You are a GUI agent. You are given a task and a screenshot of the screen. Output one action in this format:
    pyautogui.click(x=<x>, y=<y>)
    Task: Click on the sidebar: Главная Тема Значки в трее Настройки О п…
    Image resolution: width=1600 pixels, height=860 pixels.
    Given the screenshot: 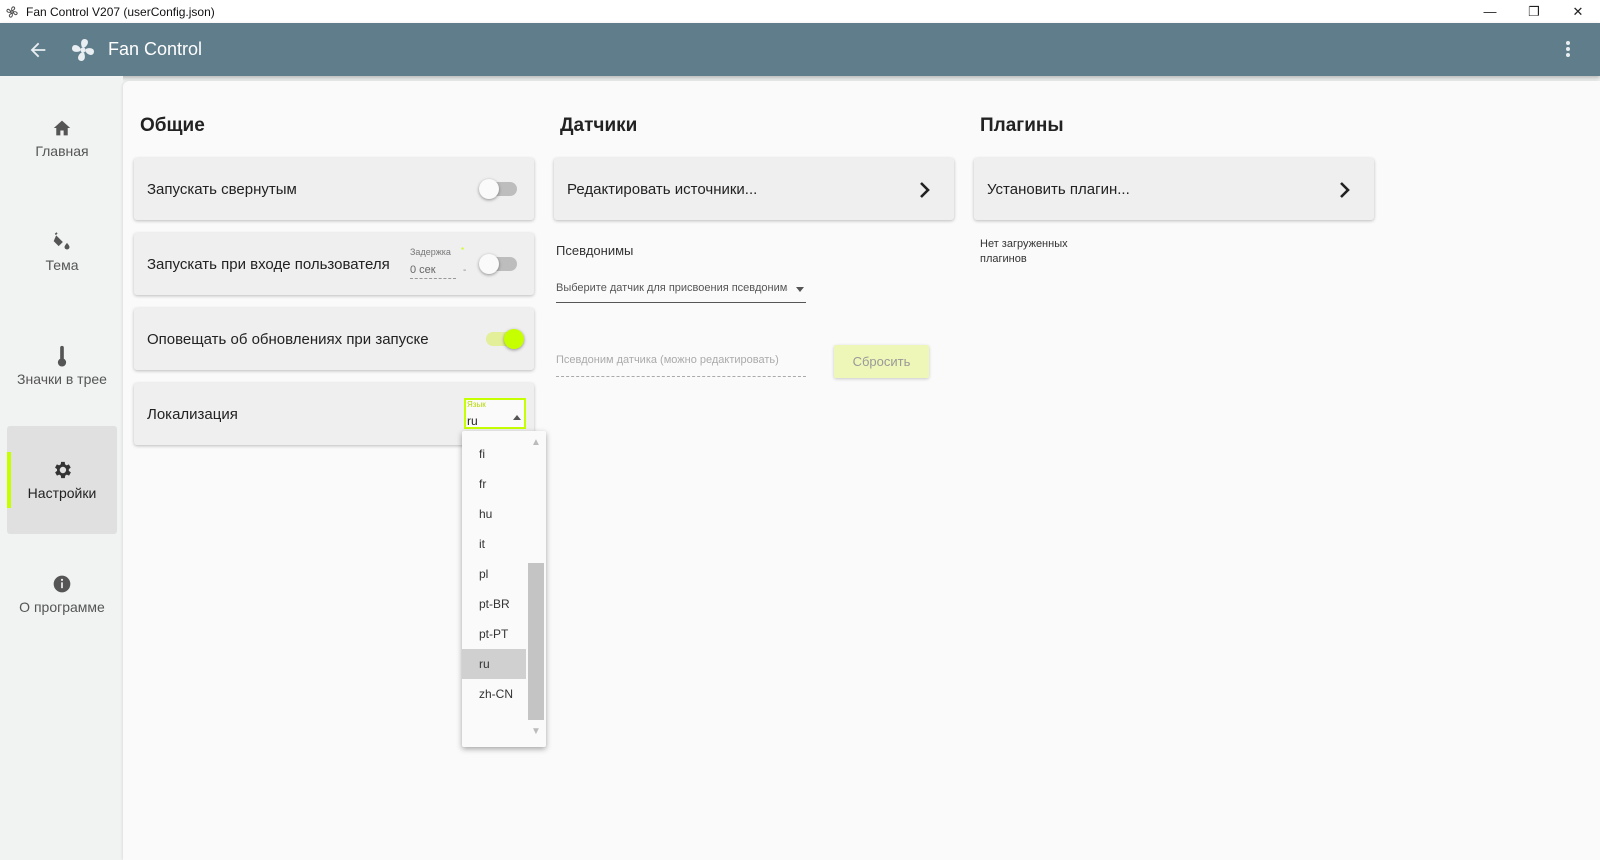 What is the action you would take?
    pyautogui.click(x=61, y=468)
    